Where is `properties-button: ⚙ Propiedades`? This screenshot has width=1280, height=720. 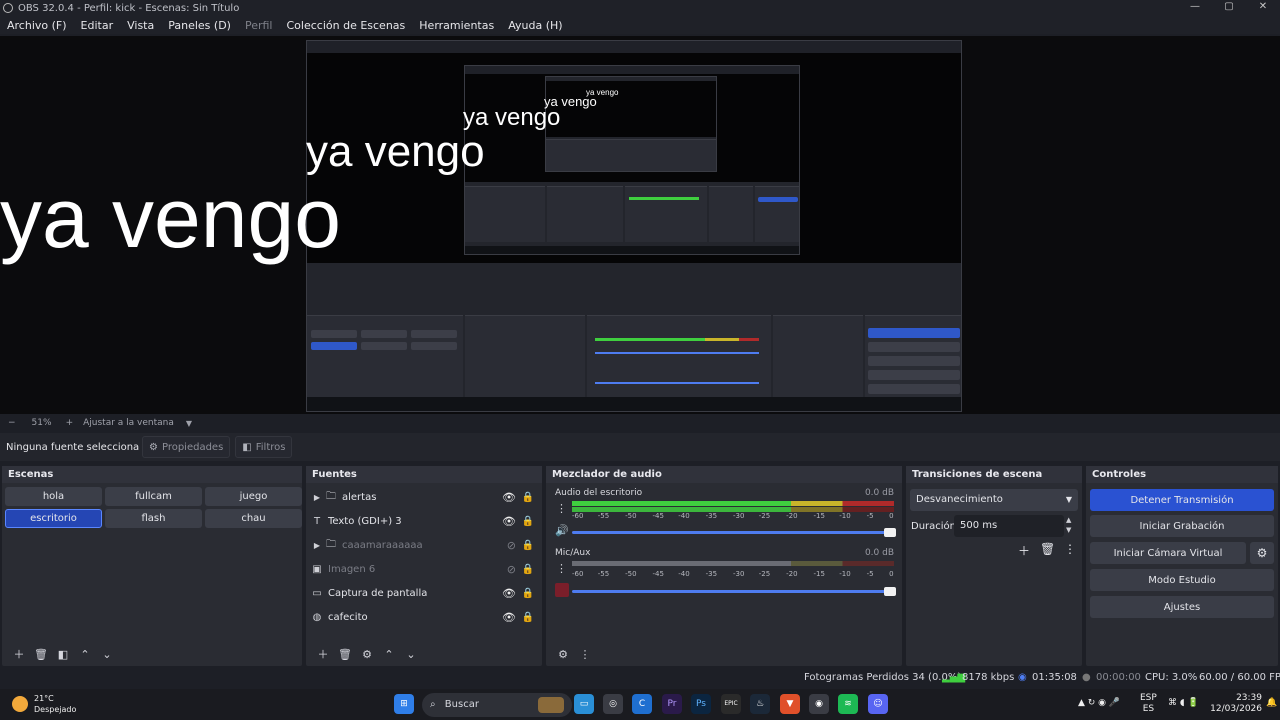
properties-button: ⚙ Propiedades is located at coordinates (186, 447).